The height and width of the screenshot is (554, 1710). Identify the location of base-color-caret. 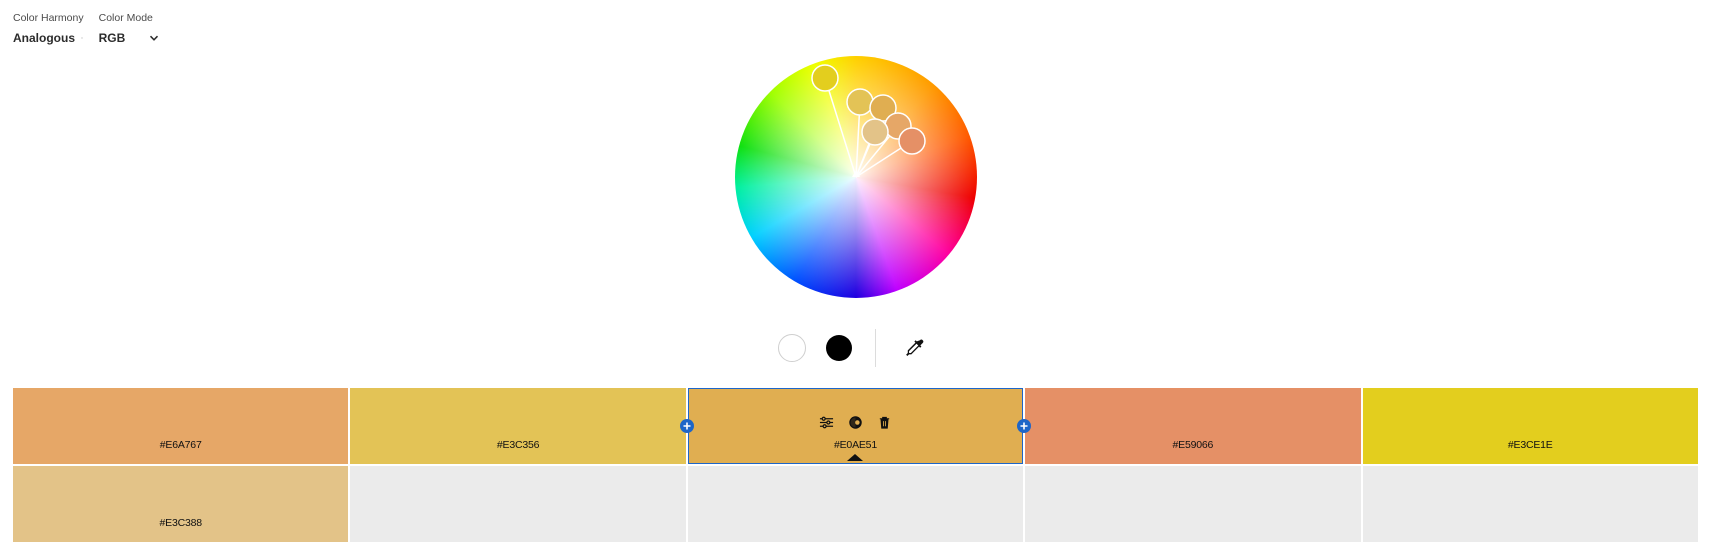
(855, 457).